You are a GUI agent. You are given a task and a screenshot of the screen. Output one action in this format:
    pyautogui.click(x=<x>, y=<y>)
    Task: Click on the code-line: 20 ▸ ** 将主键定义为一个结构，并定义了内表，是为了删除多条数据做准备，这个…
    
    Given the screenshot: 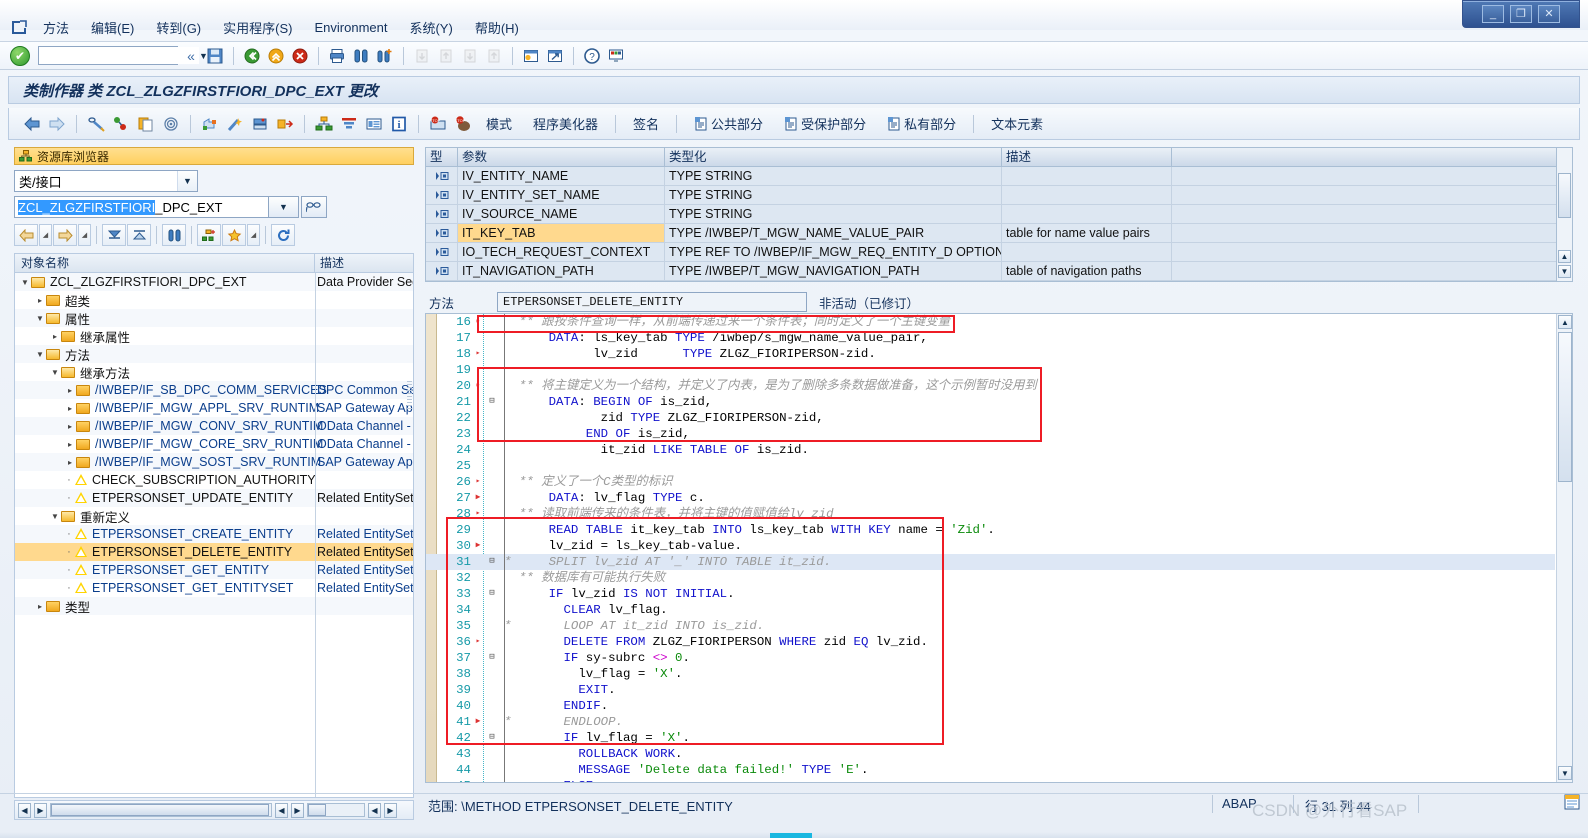 What is the action you would take?
    pyautogui.click(x=990, y=386)
    